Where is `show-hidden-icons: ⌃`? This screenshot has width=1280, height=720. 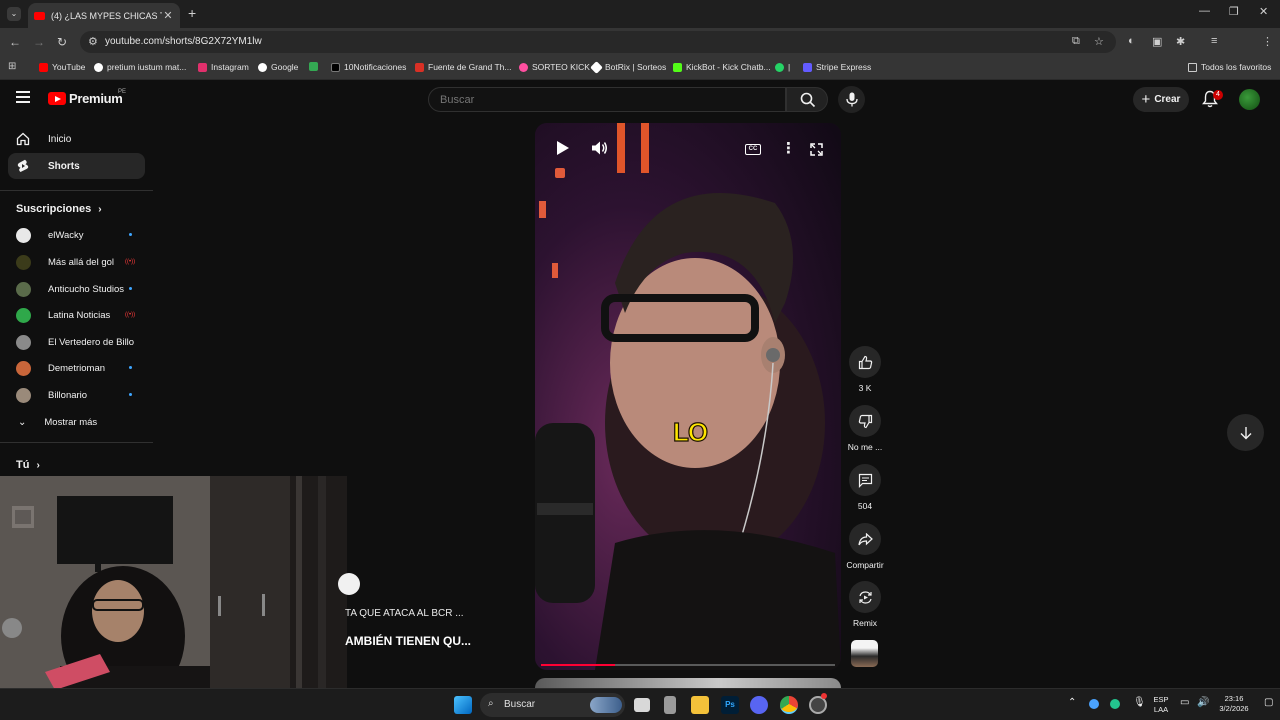
show-hidden-icons: ⌃ is located at coordinates (1072, 703).